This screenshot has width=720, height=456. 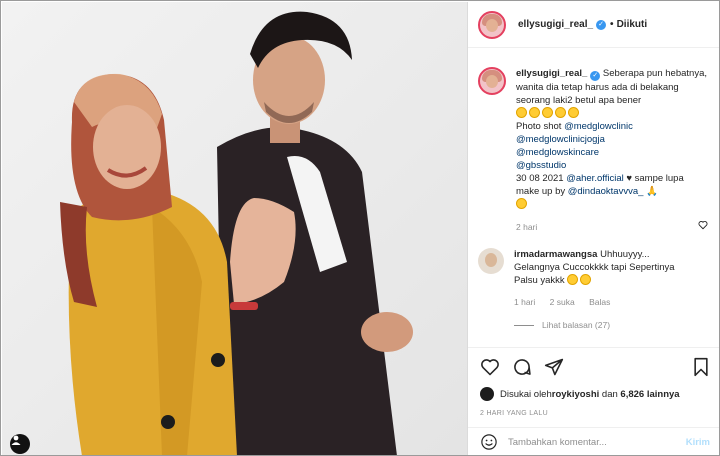 I want to click on replies-divider, so click(x=524, y=325).